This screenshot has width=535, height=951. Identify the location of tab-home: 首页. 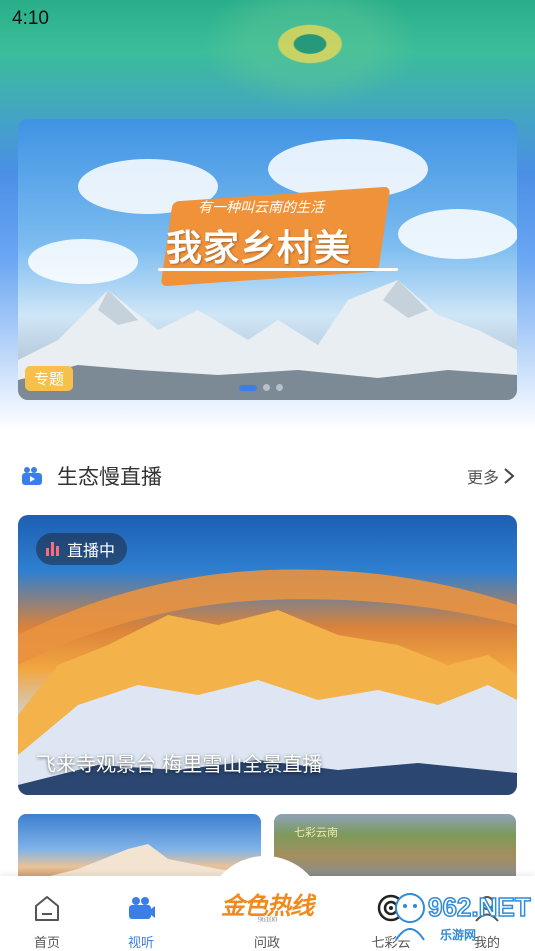
(47, 913).